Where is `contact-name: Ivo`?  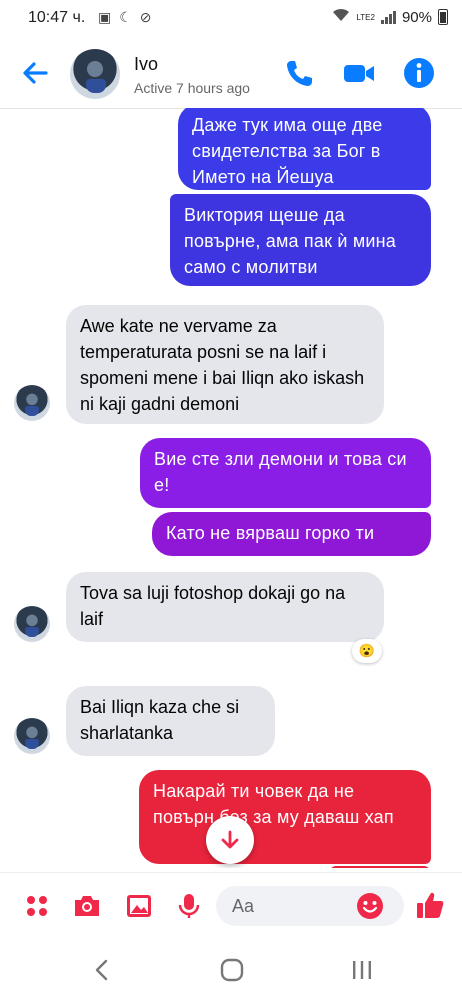
contact-name: Ivo is located at coordinates (146, 64).